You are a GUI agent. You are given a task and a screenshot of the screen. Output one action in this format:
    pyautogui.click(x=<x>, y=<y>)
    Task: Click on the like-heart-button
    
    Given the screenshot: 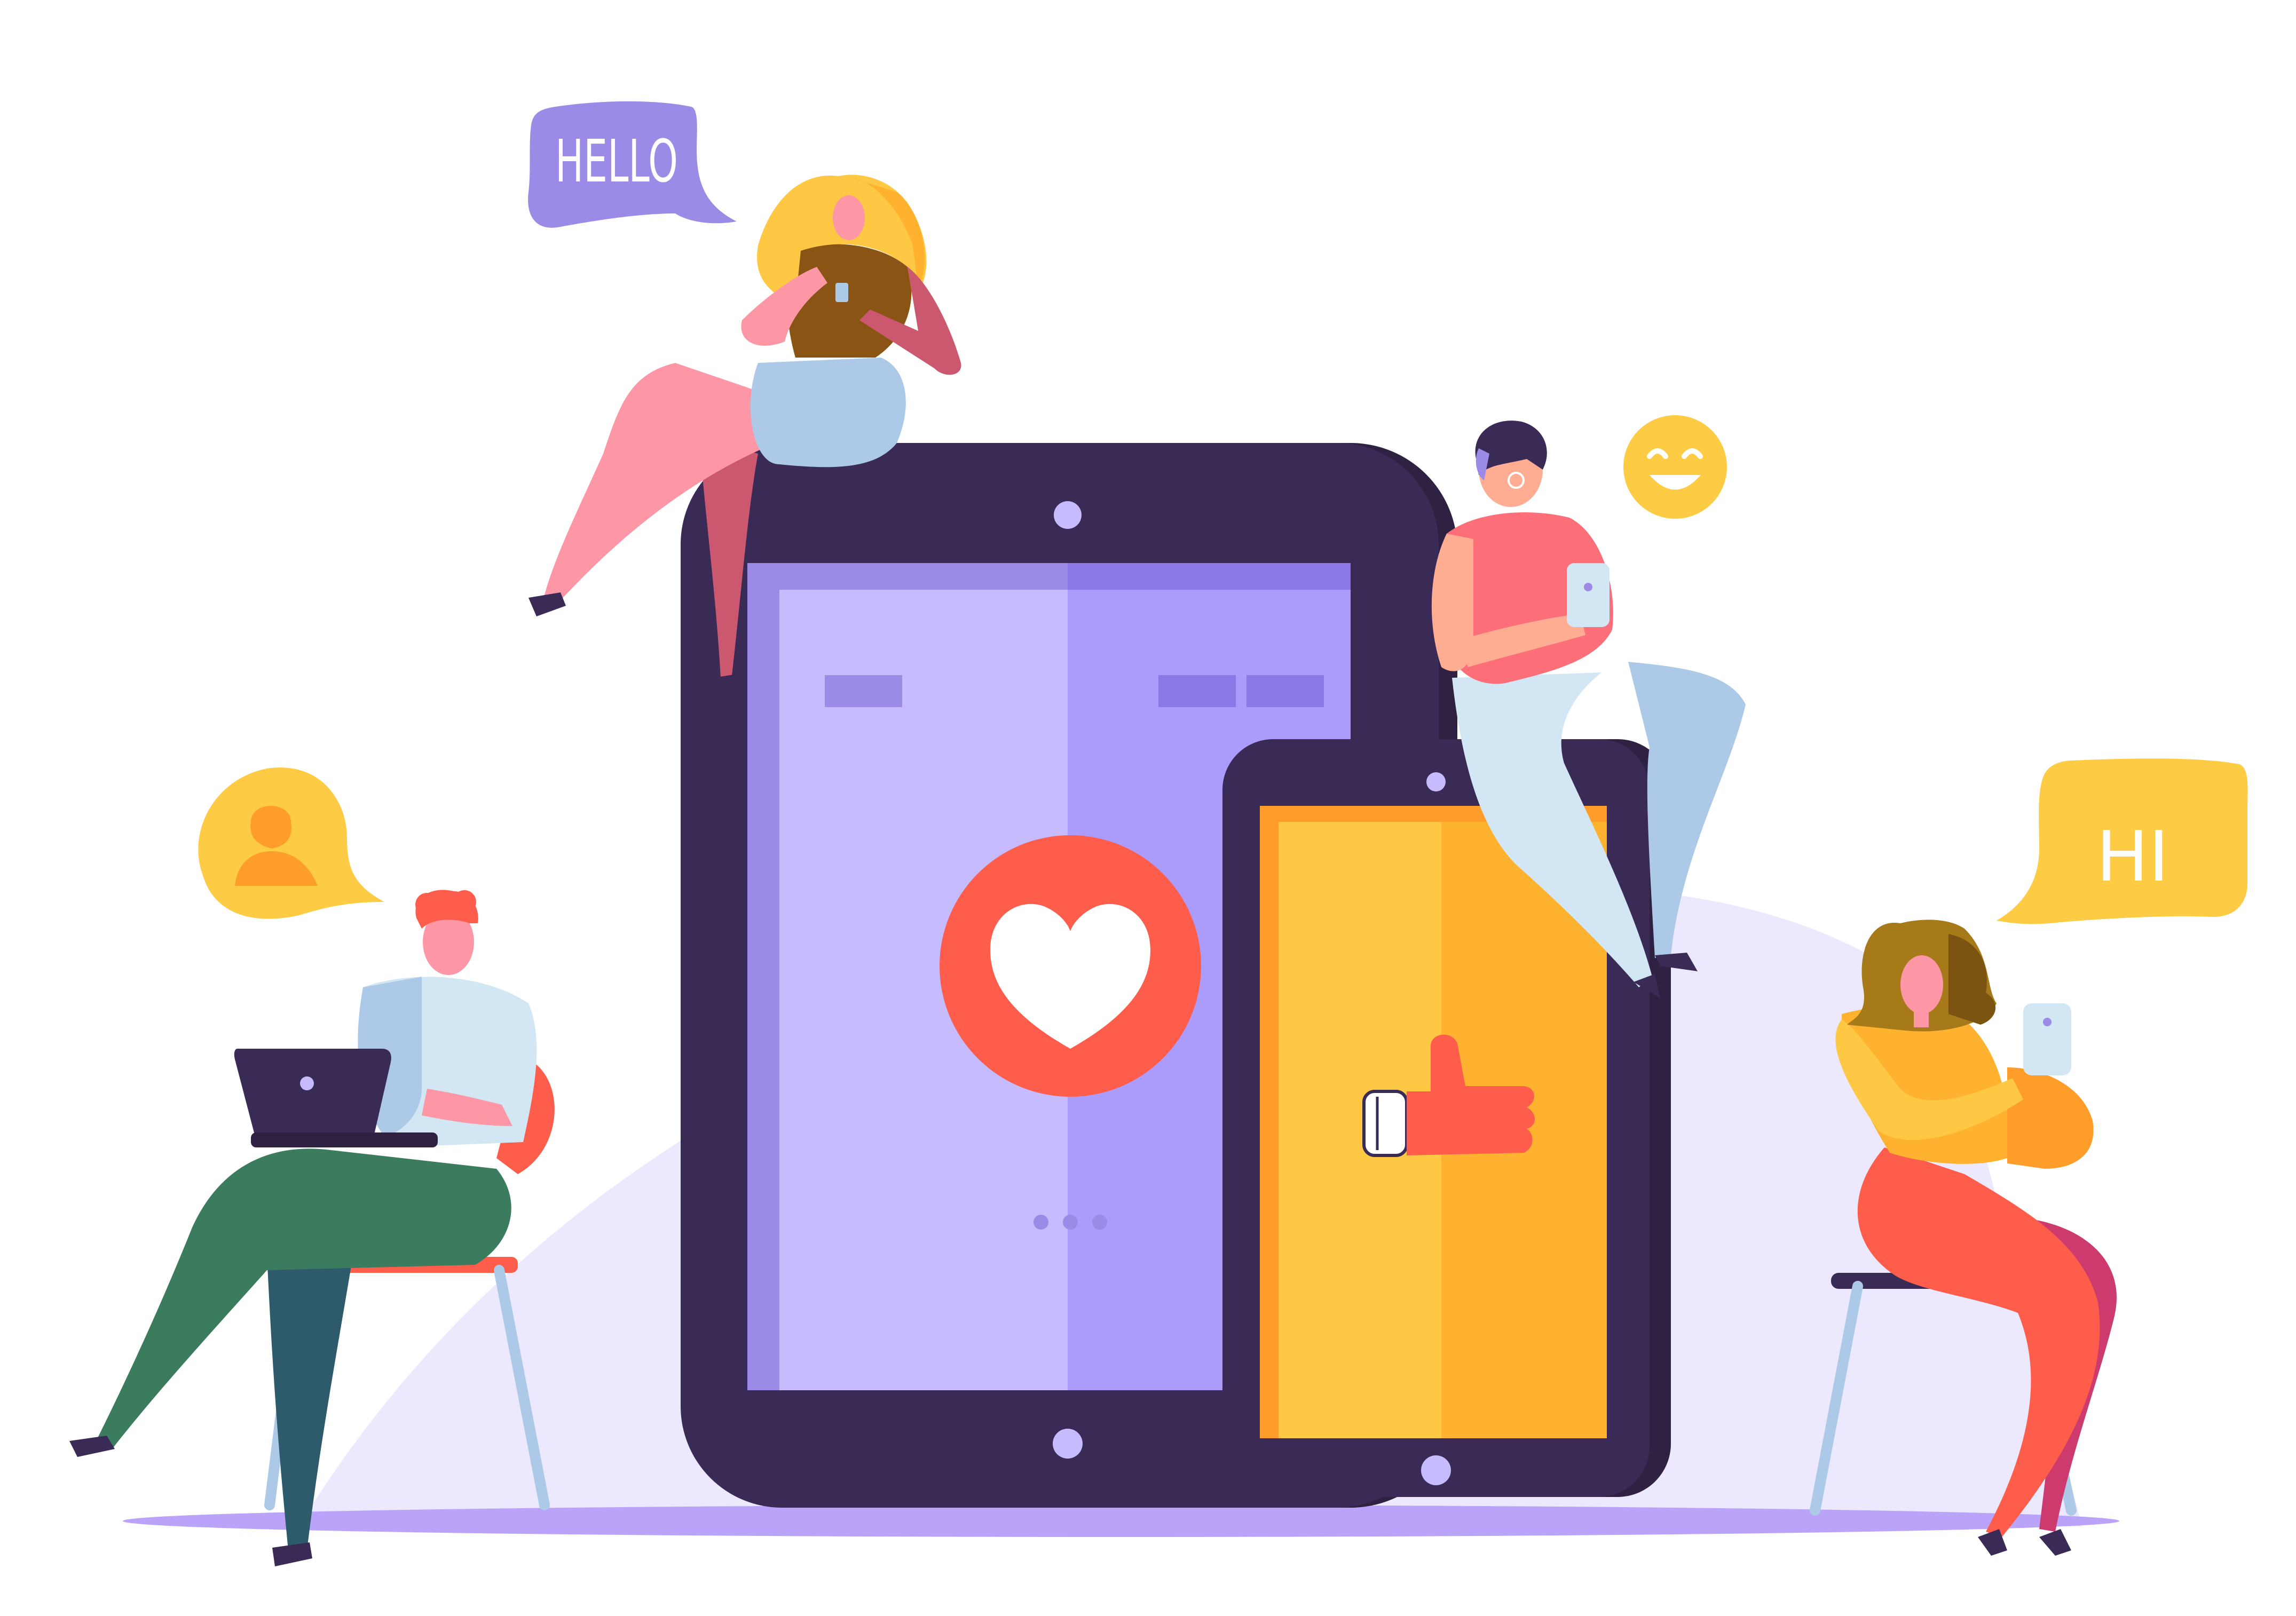 What is the action you would take?
    pyautogui.click(x=1070, y=966)
    